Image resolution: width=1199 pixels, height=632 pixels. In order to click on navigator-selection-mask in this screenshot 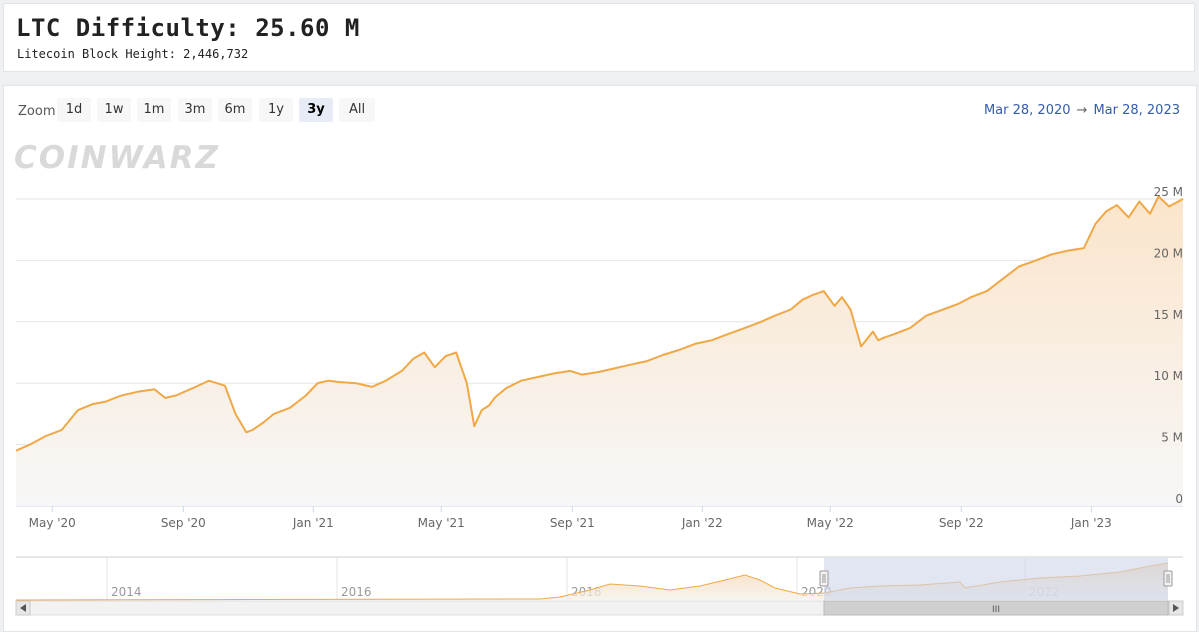, I will do `click(996, 579)`.